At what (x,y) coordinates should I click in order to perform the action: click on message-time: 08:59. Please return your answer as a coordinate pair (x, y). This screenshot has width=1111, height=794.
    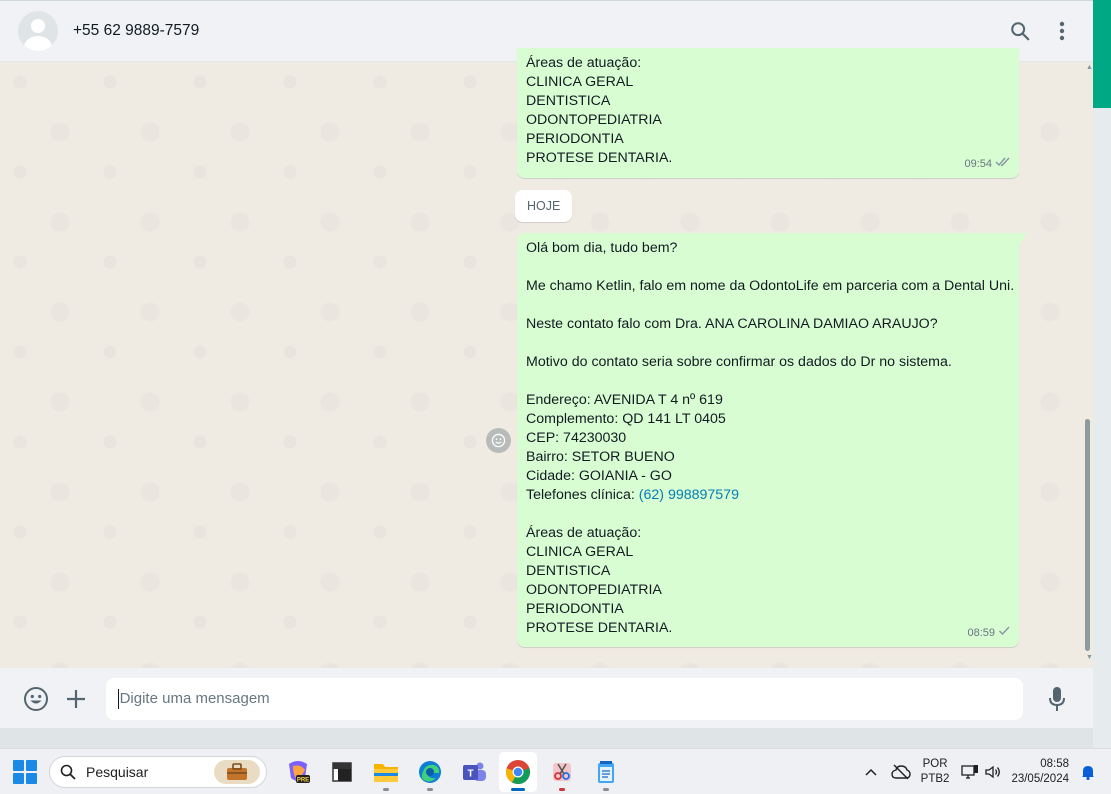
    Looking at the image, I should click on (981, 633).